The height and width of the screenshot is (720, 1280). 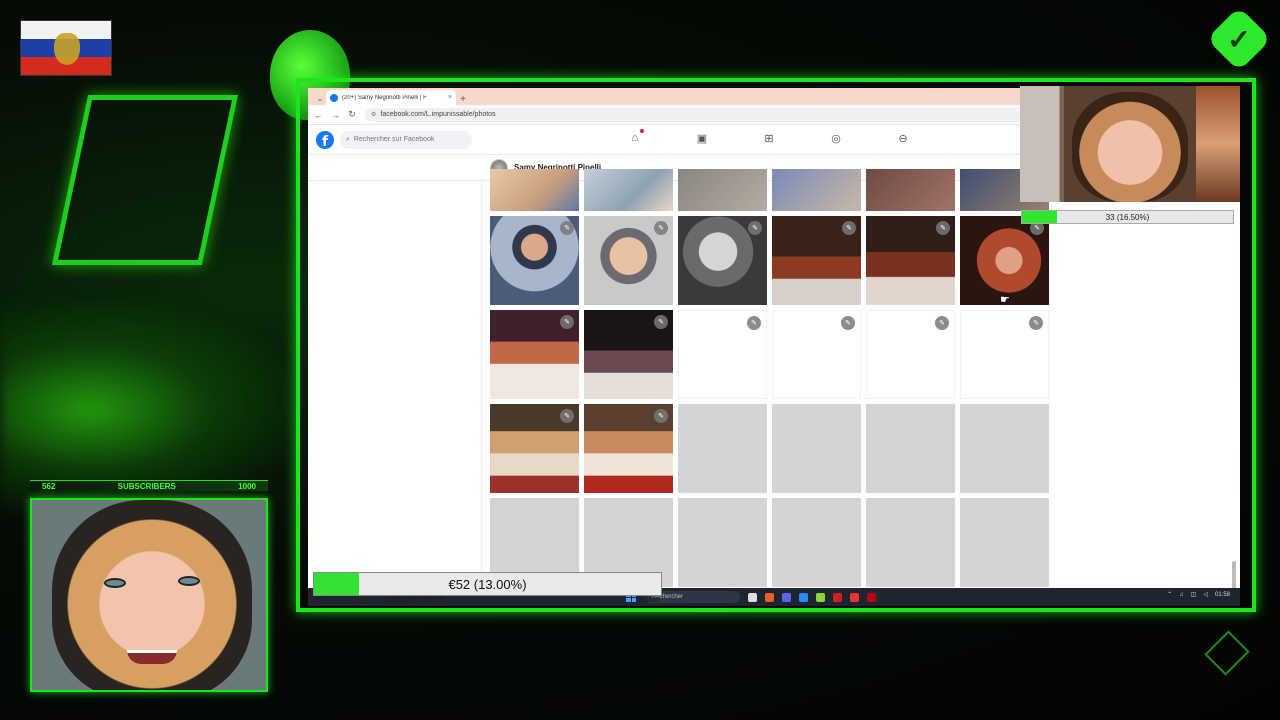 What do you see at coordinates (115, 583) in the screenshot?
I see `eye-decoration` at bounding box center [115, 583].